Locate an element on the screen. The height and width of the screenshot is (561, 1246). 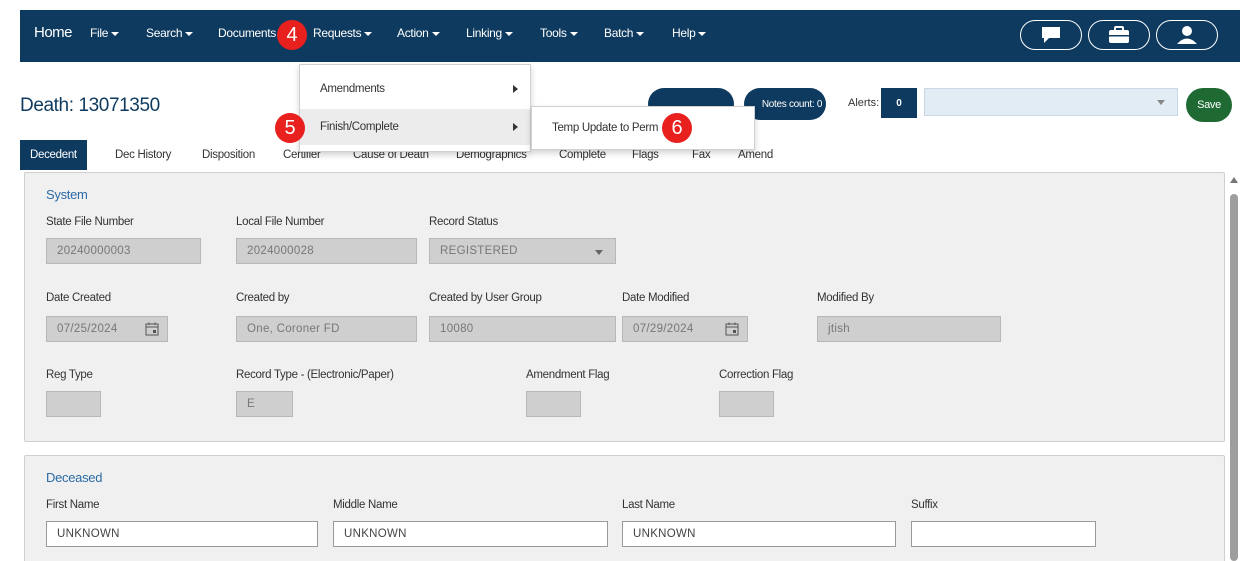
created-by-field: One, Coroner FD is located at coordinates (326, 329).